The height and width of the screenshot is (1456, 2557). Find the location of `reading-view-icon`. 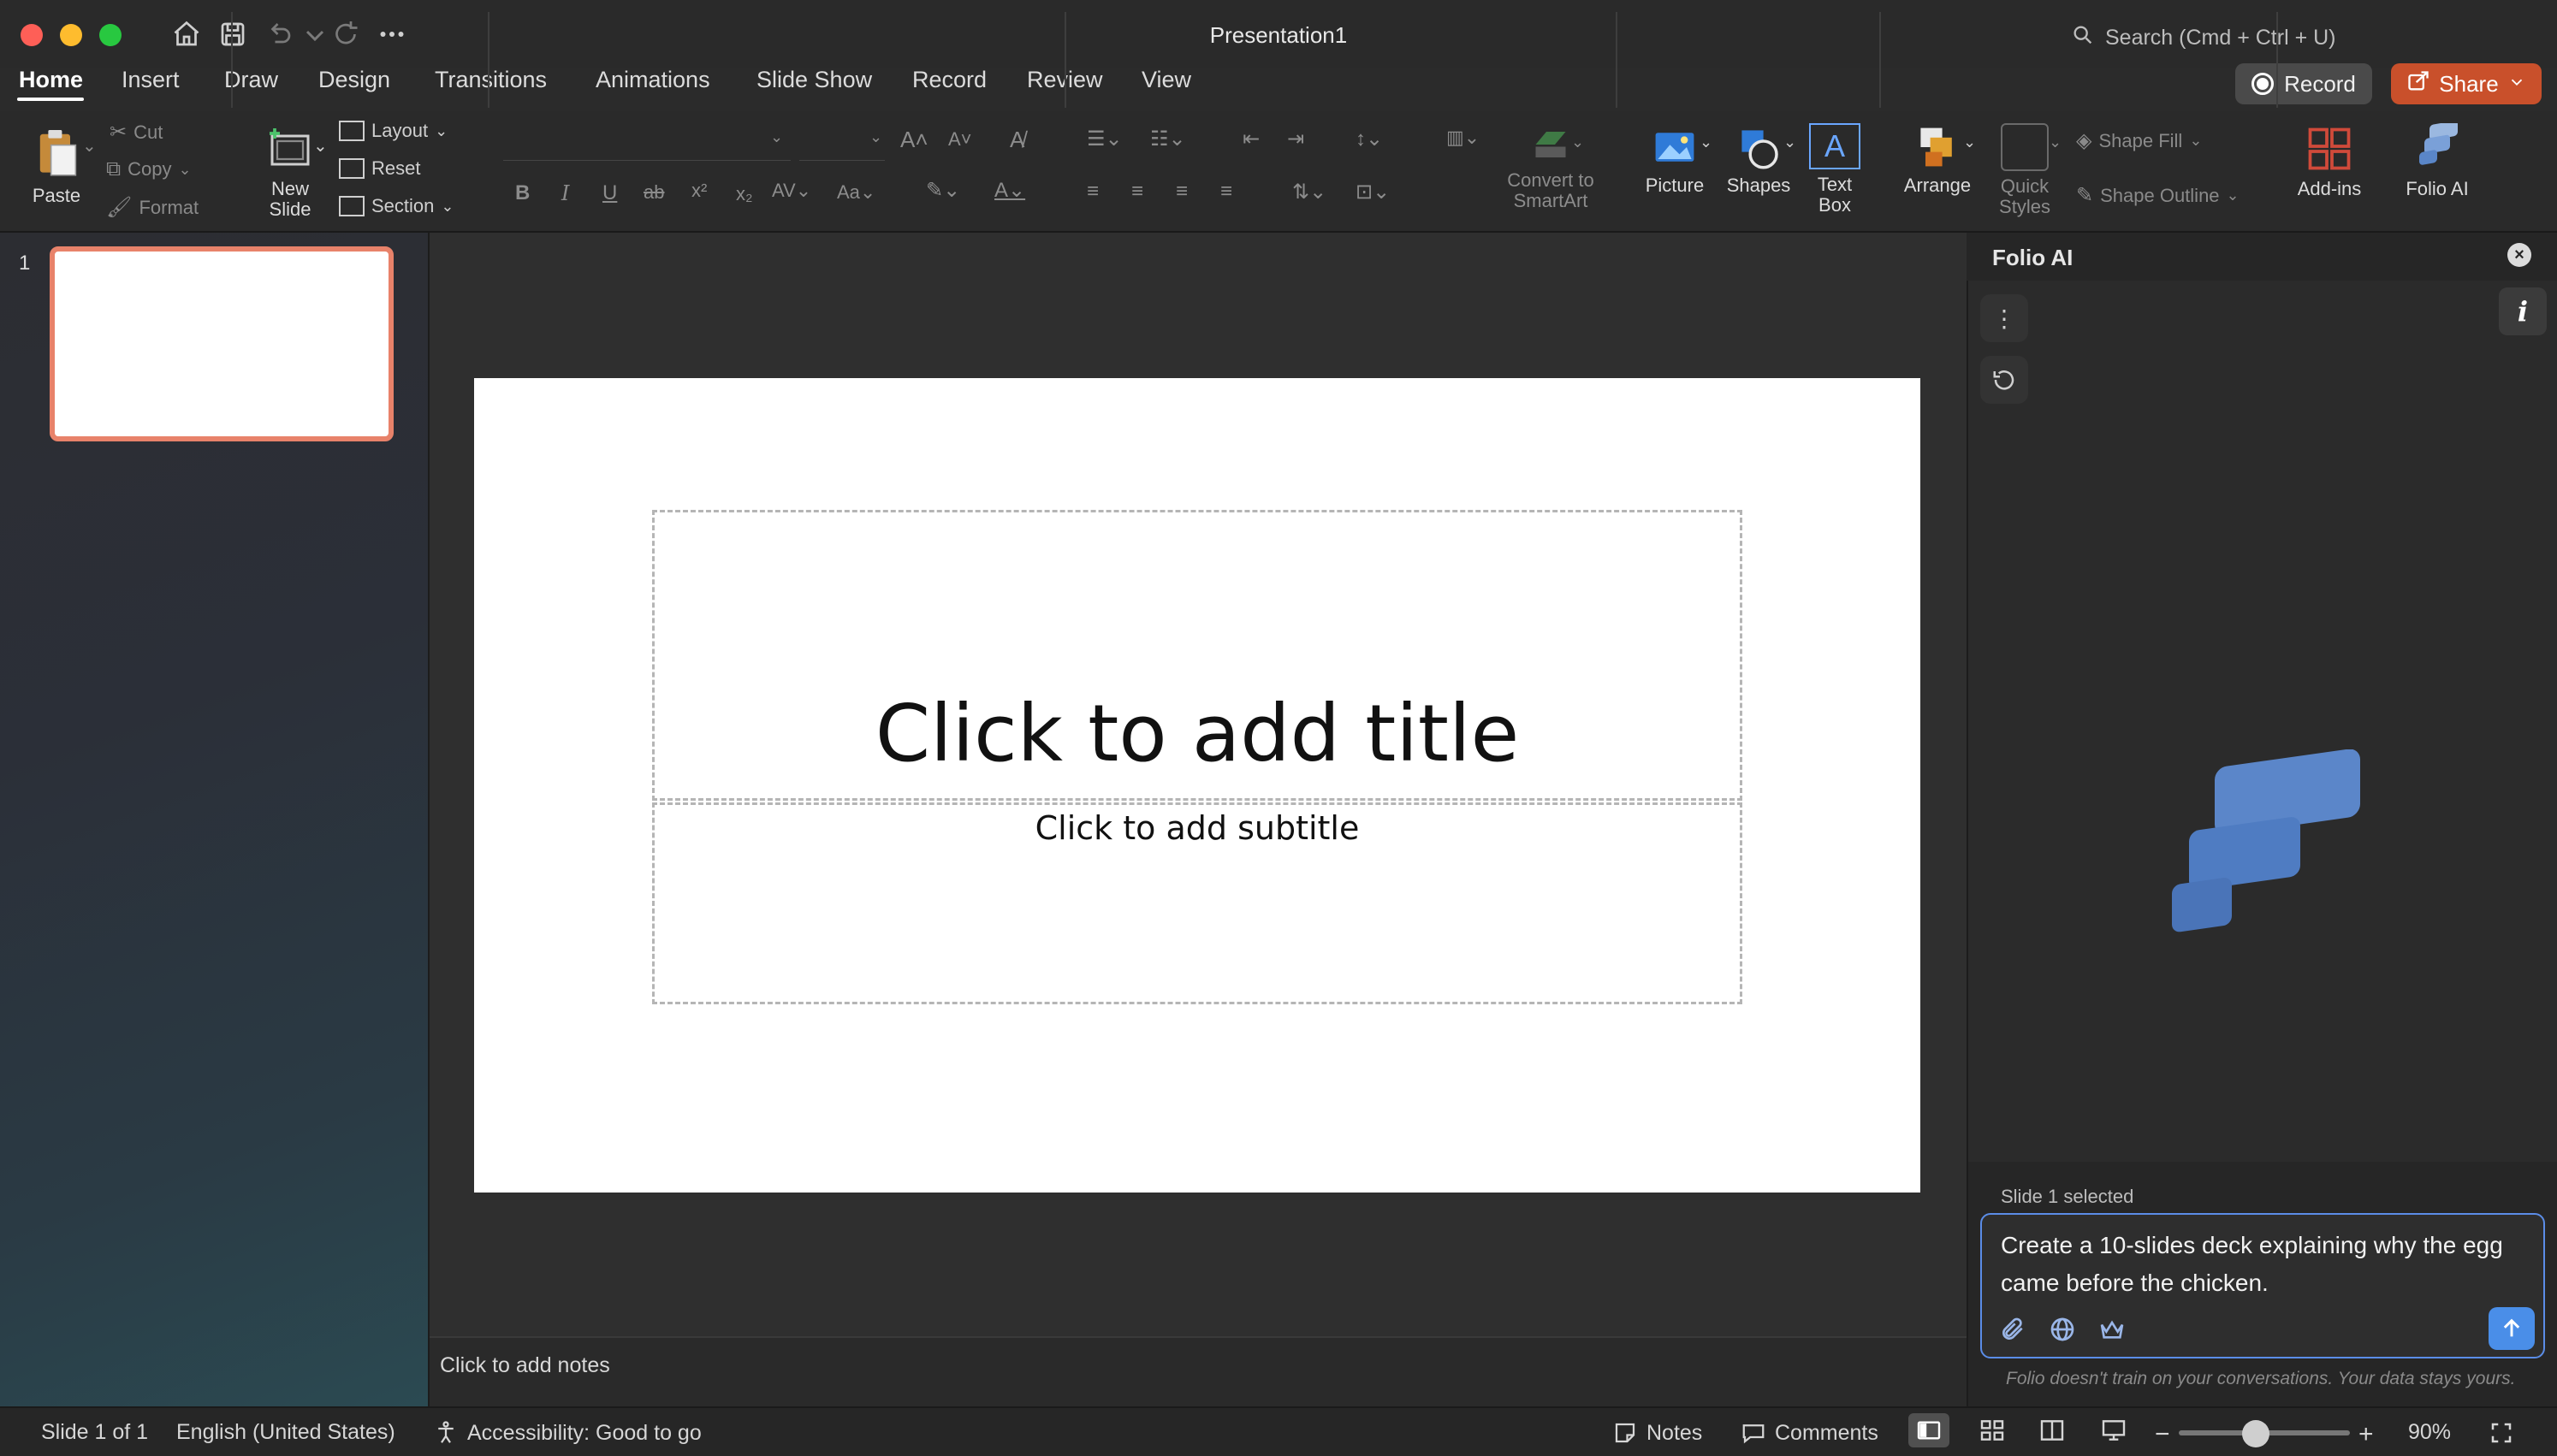

reading-view-icon is located at coordinates (2052, 1430).